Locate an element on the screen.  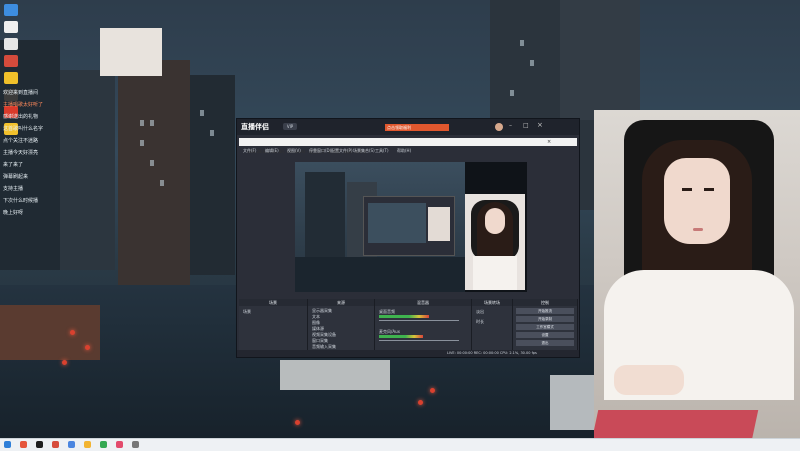
source-item: 文本 is located at coordinates (316, 316).